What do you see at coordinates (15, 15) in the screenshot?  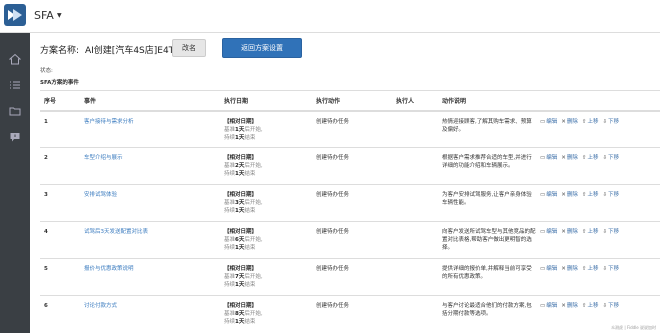 I see `logo-icon` at bounding box center [15, 15].